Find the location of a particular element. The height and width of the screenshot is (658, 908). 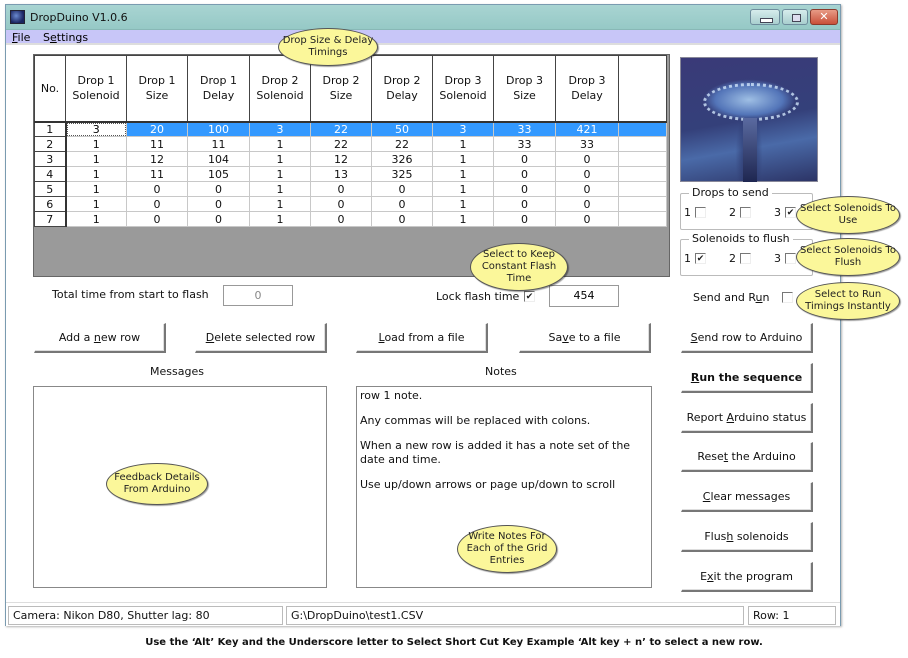

row-number: 1 is located at coordinates (50, 129).